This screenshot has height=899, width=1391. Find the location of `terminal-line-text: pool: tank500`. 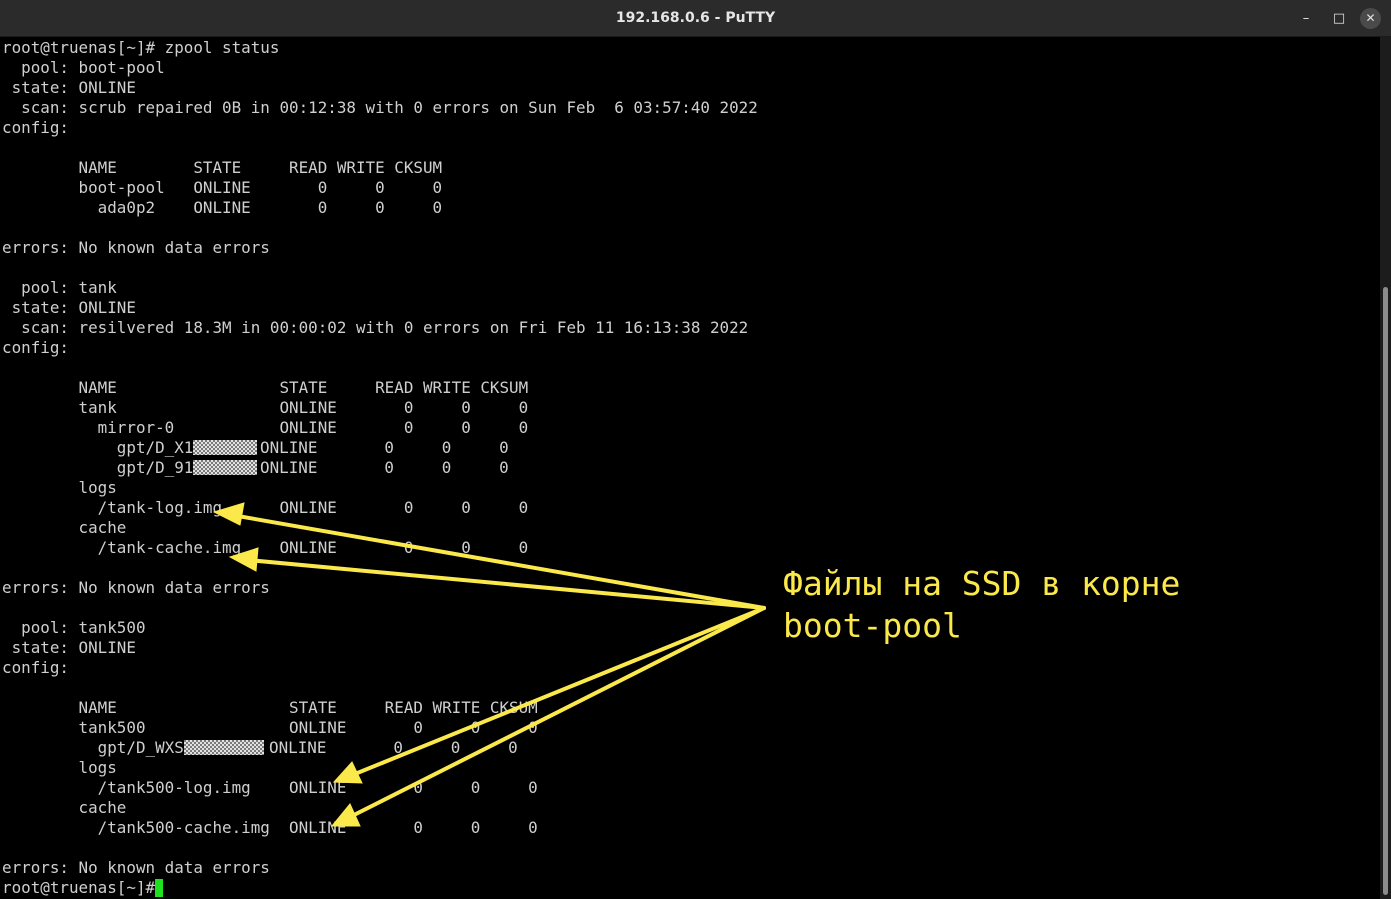

terminal-line-text: pool: tank500 is located at coordinates (74, 627).